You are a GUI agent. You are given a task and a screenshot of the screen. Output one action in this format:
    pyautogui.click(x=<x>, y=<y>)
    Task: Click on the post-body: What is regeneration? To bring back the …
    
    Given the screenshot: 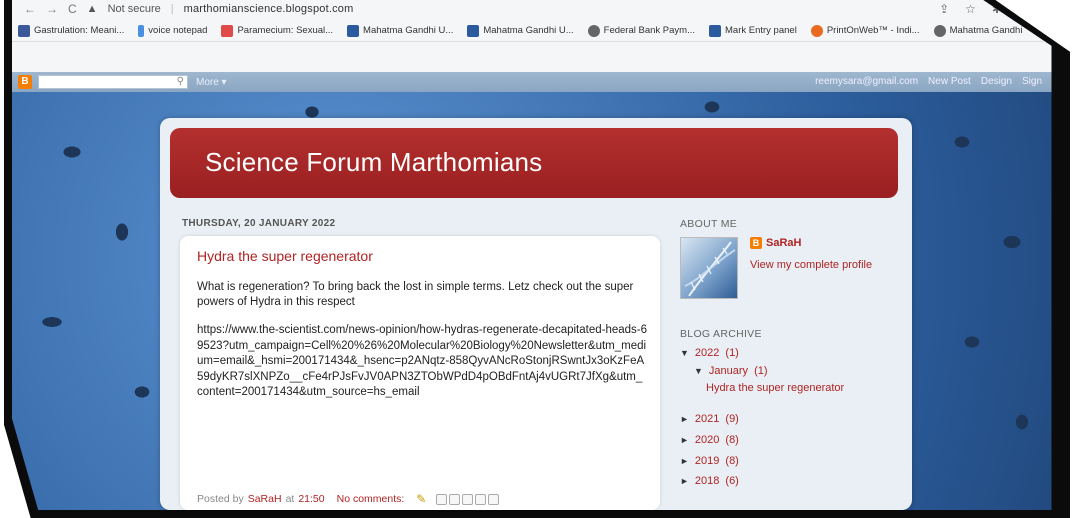 What is the action you would take?
    pyautogui.click(x=415, y=294)
    